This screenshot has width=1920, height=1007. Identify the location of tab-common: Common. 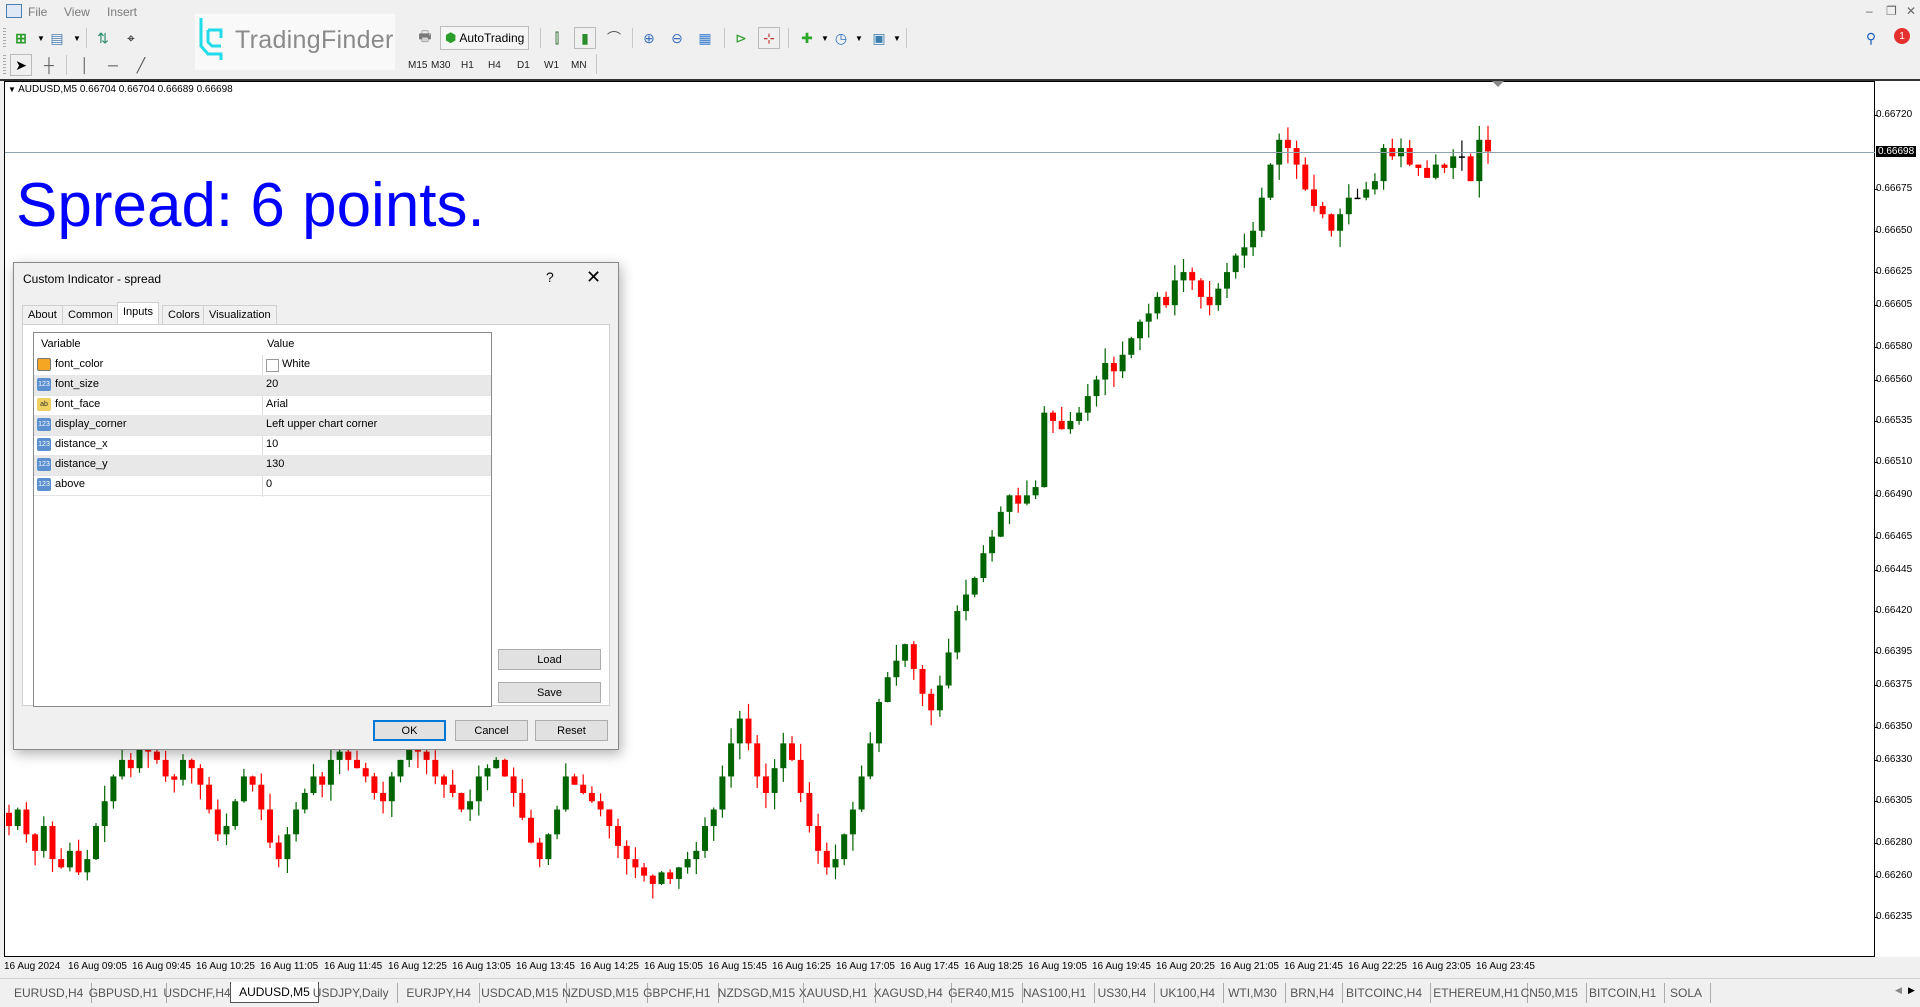
(90, 315).